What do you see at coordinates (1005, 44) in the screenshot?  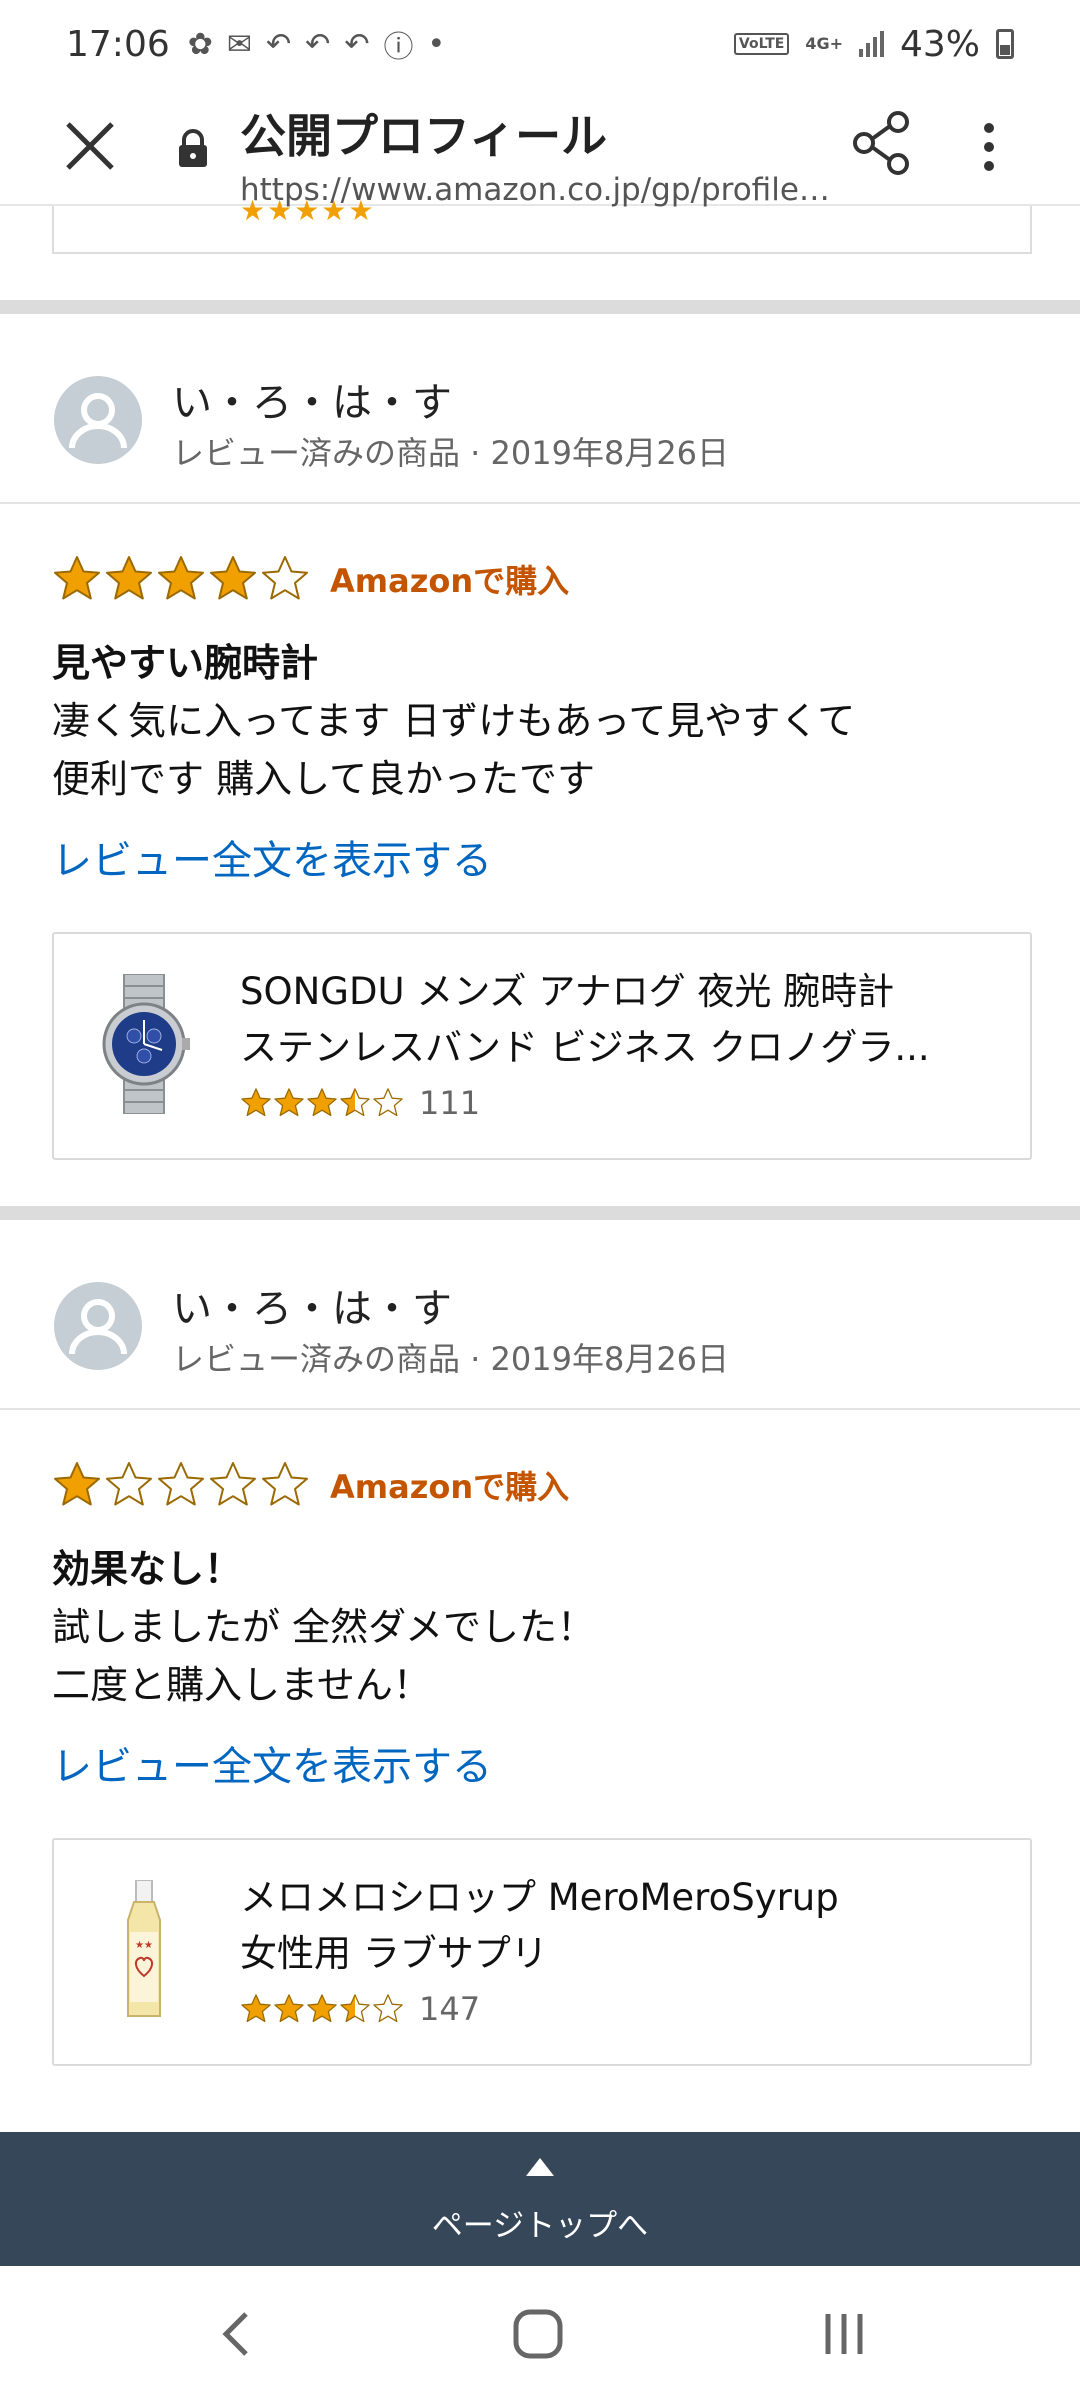 I see `battery-icon` at bounding box center [1005, 44].